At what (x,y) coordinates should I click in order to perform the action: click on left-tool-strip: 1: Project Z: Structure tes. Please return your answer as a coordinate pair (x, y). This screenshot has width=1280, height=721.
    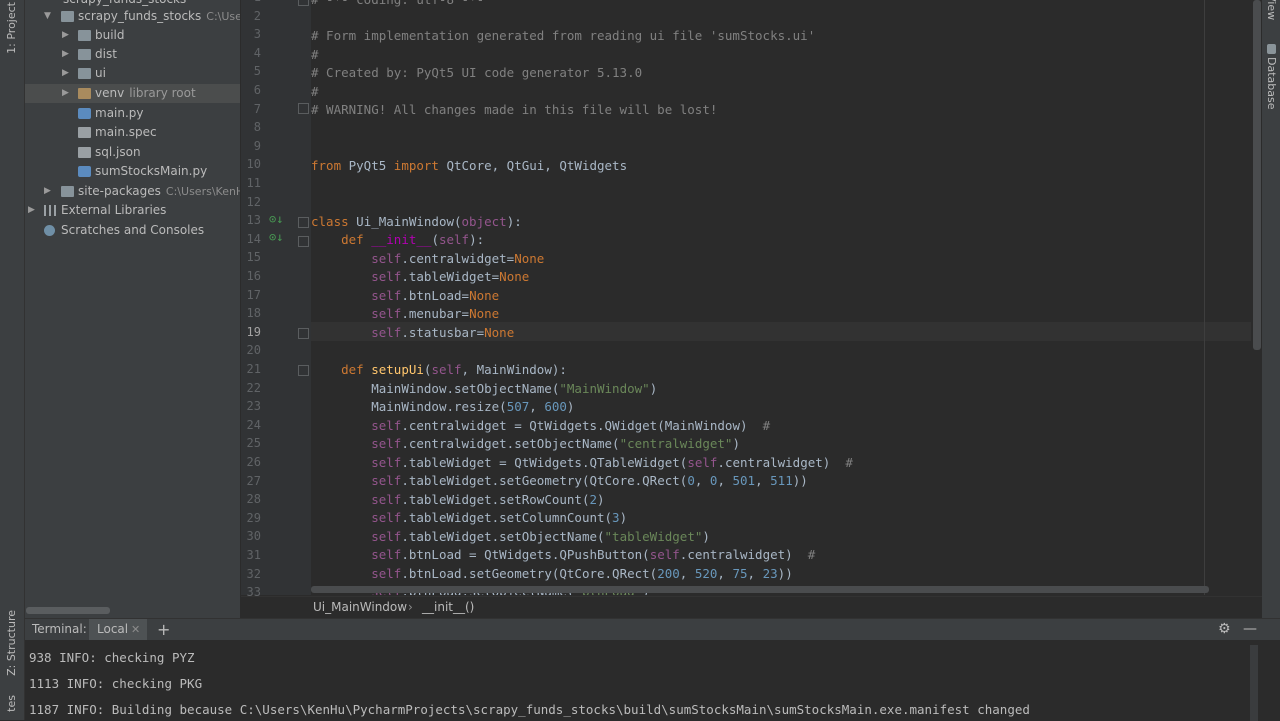
    Looking at the image, I should click on (12, 360).